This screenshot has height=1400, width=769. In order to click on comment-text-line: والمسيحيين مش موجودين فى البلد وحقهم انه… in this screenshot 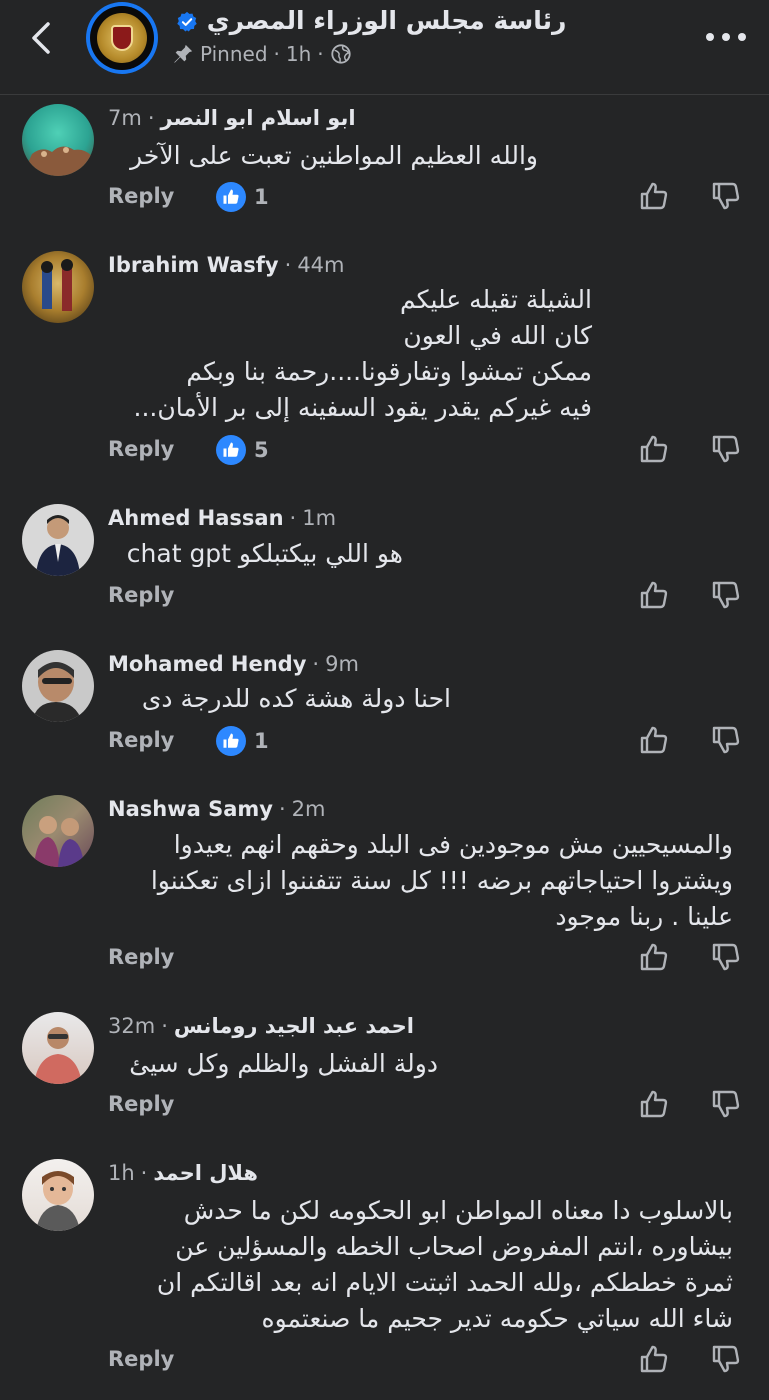, I will do `click(453, 844)`.